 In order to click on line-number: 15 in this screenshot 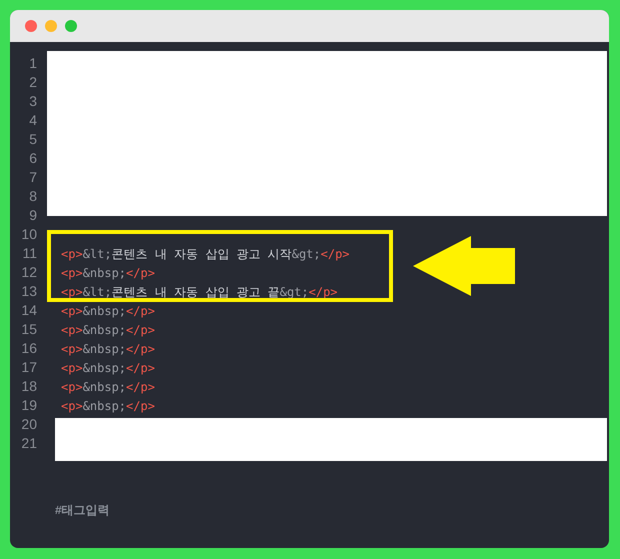, I will do `click(28, 329)`.